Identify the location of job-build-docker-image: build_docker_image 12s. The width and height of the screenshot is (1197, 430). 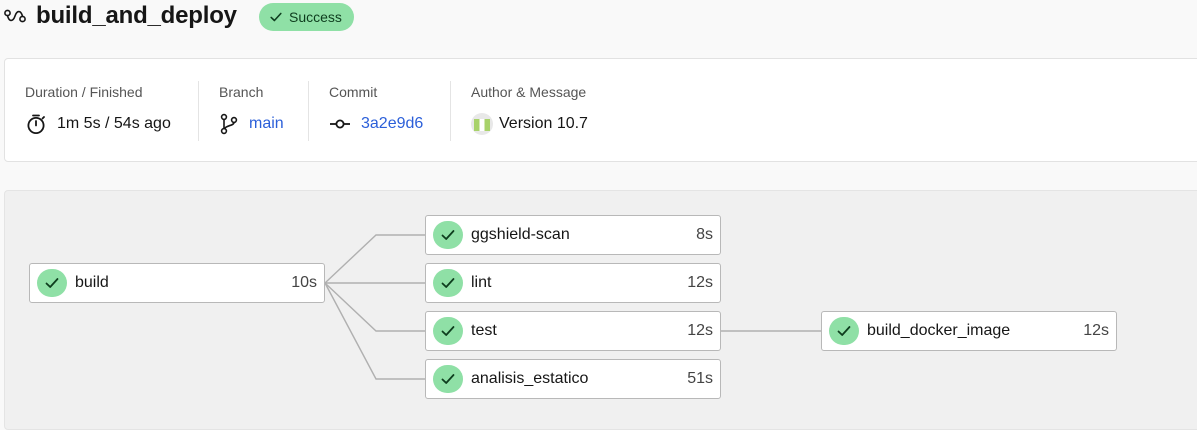
(969, 331).